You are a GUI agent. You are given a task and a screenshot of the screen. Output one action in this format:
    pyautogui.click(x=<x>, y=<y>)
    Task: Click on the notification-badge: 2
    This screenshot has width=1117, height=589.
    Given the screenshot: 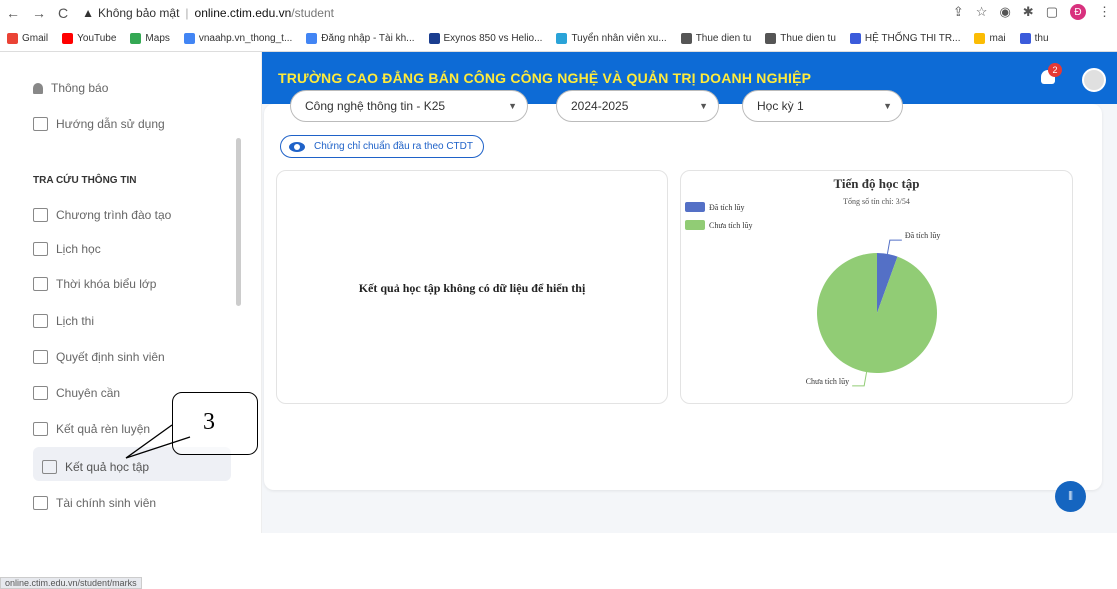 What is the action you would take?
    pyautogui.click(x=1055, y=70)
    